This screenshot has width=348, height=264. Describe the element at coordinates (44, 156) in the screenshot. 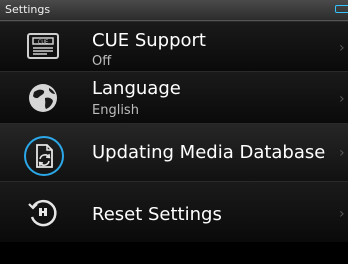

I see `update-database-icon` at that location.